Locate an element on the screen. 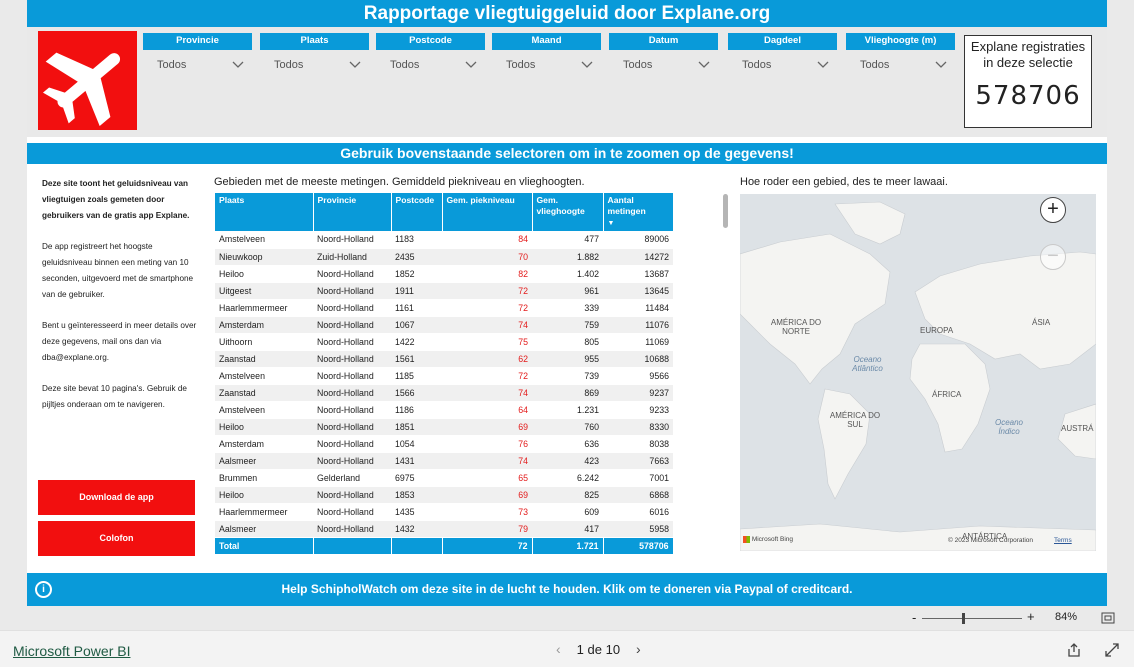  zoom-slider is located at coordinates (972, 618).